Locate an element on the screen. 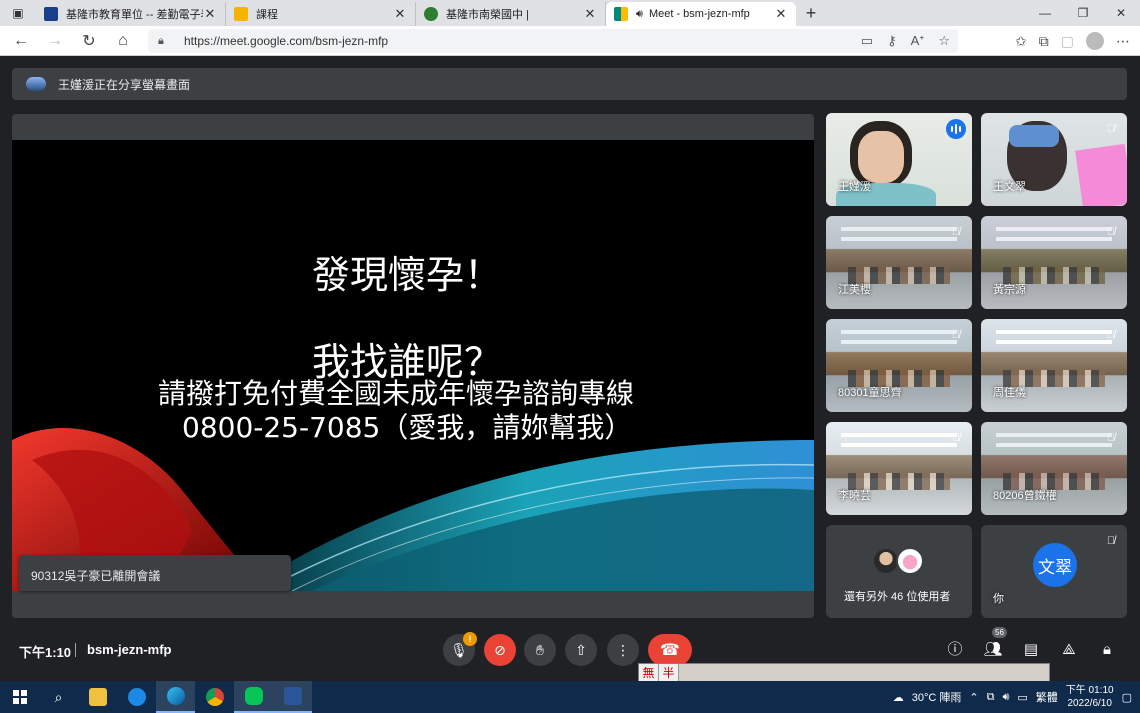 The width and height of the screenshot is (1140, 713). clock-date: 下午 01:10 2022/6/10 is located at coordinates (1090, 697).